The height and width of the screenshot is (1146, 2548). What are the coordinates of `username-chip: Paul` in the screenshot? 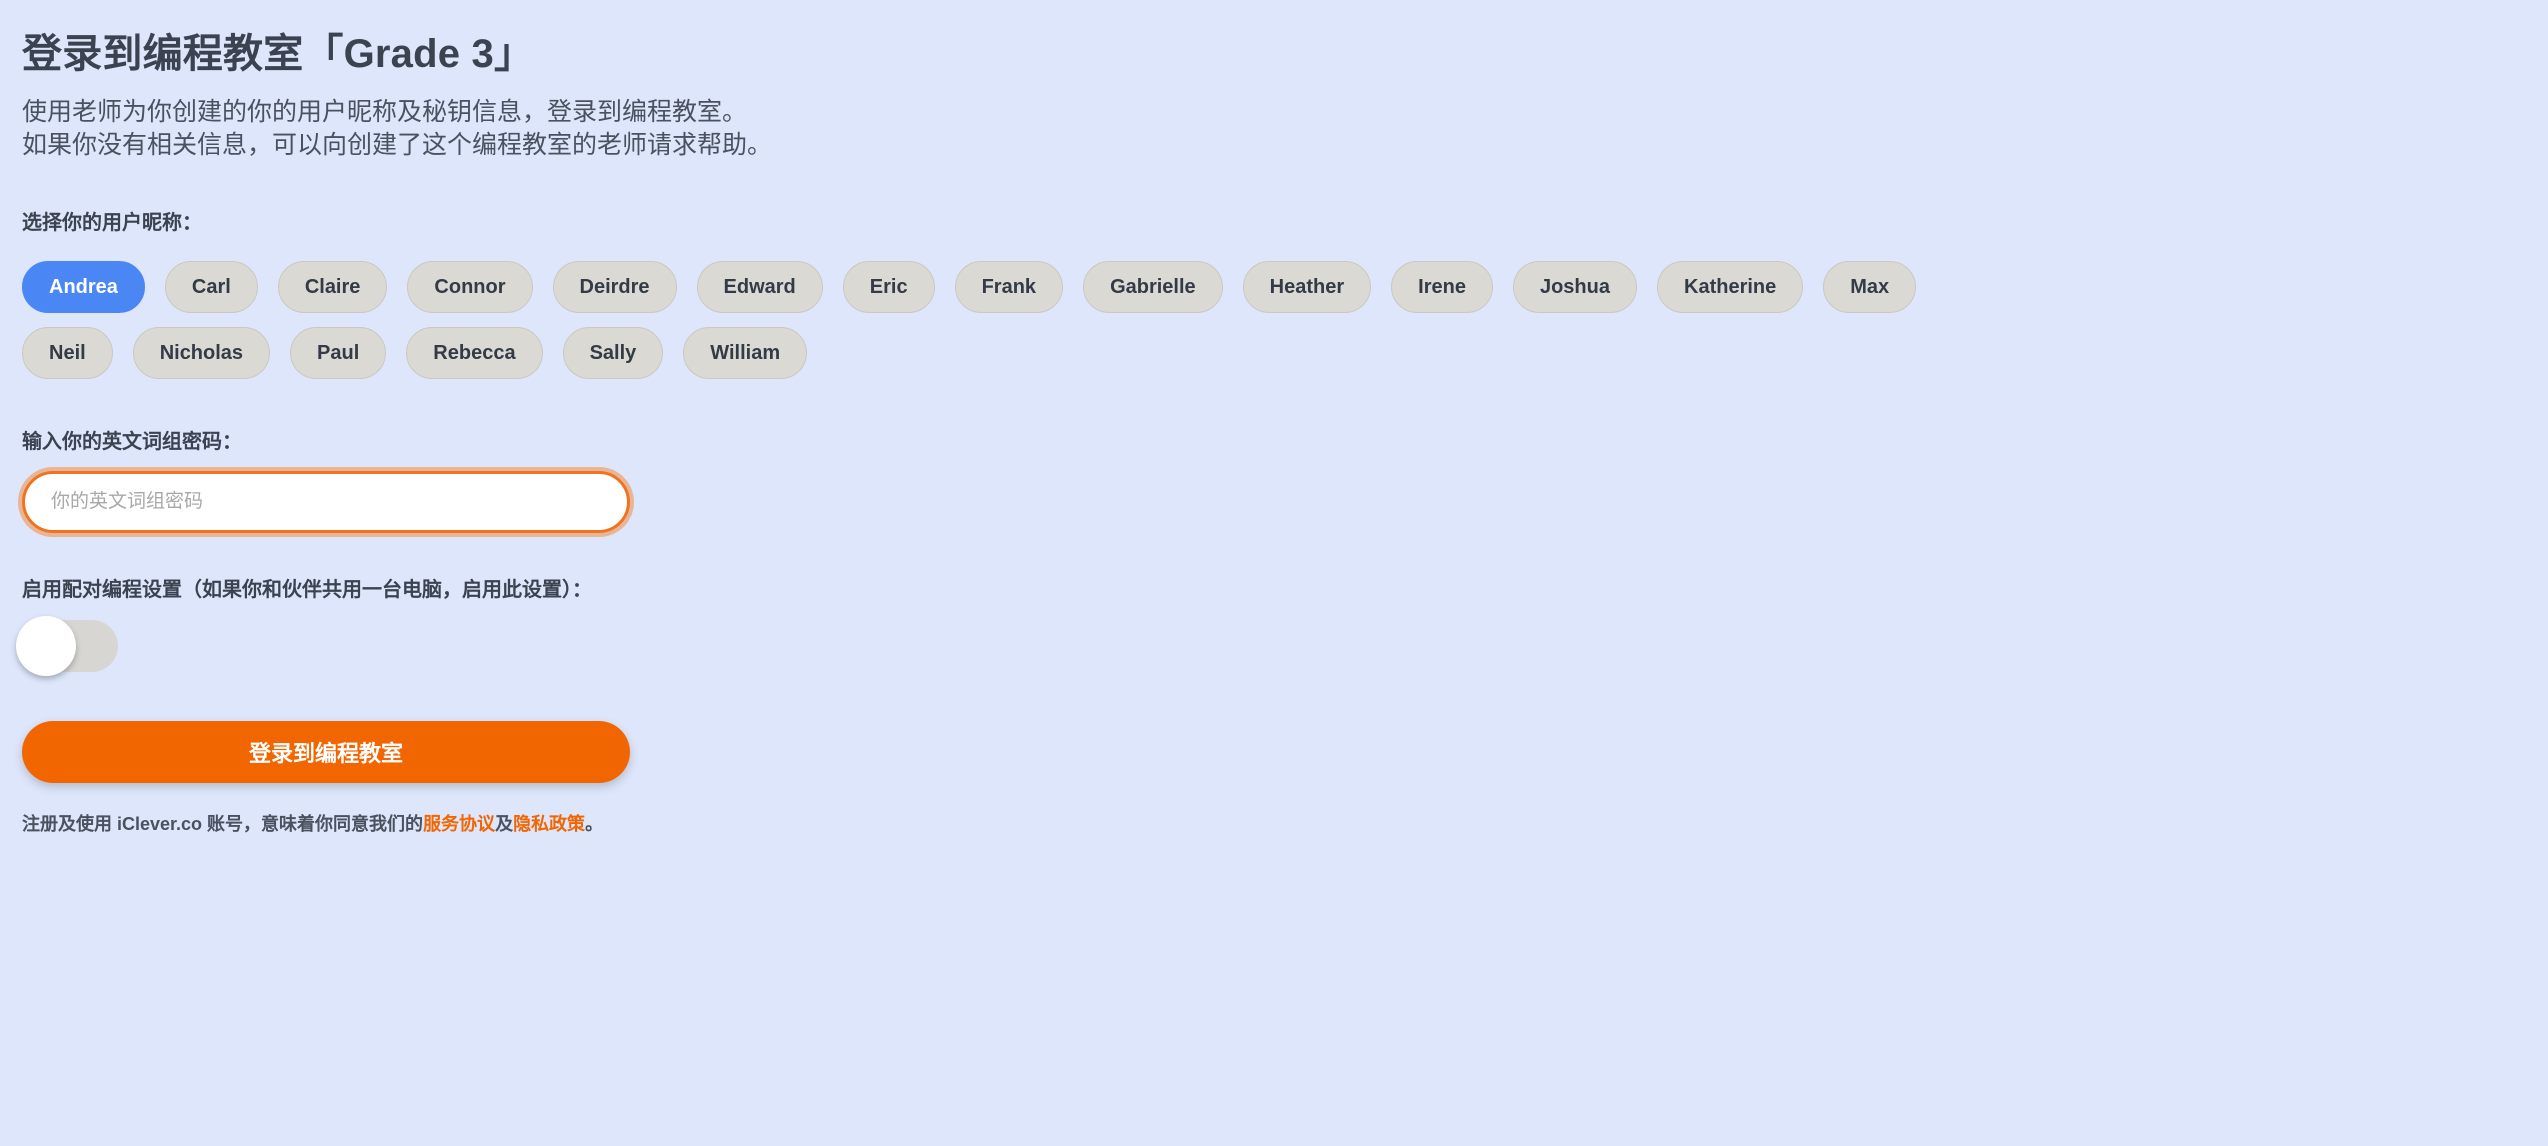 It's located at (338, 353).